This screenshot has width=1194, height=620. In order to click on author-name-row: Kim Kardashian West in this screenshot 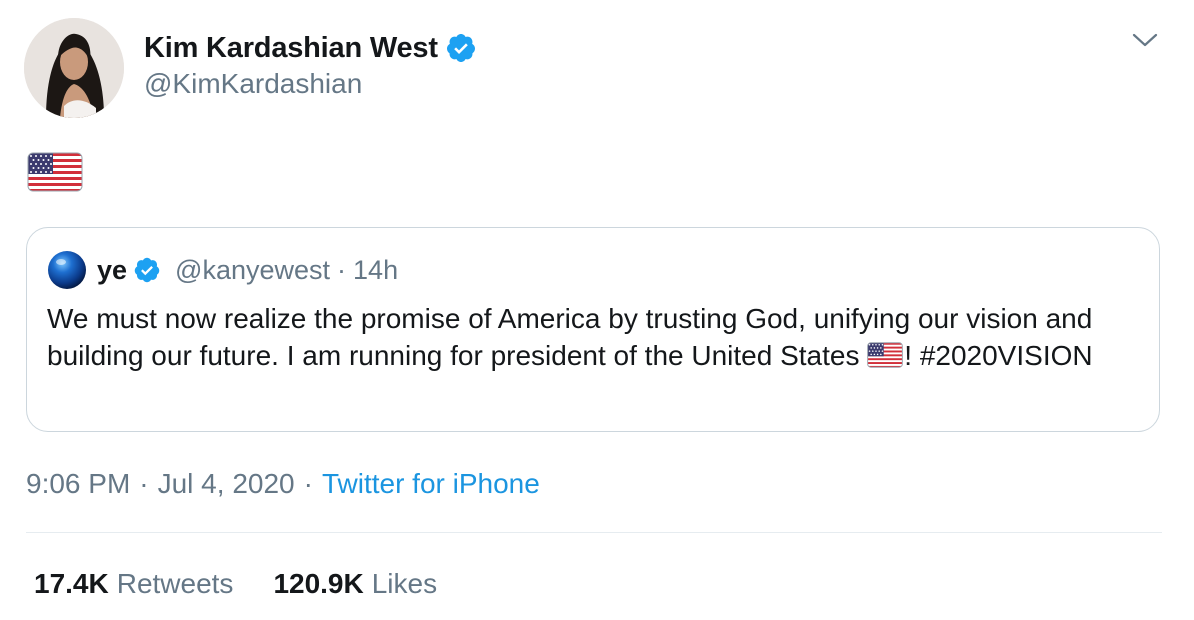, I will do `click(310, 48)`.